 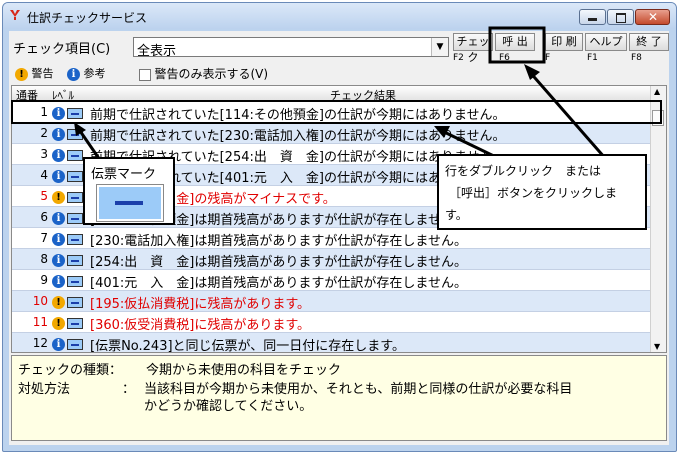 What do you see at coordinates (244, 370) in the screenshot?
I see `check-type-value: 今期から未使用の科目をチェック` at bounding box center [244, 370].